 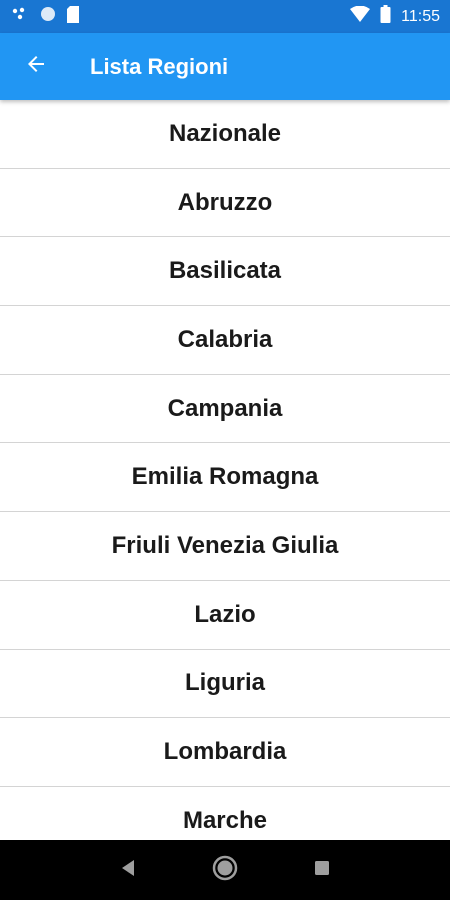 I want to click on home-circle-icon, so click(x=225, y=870).